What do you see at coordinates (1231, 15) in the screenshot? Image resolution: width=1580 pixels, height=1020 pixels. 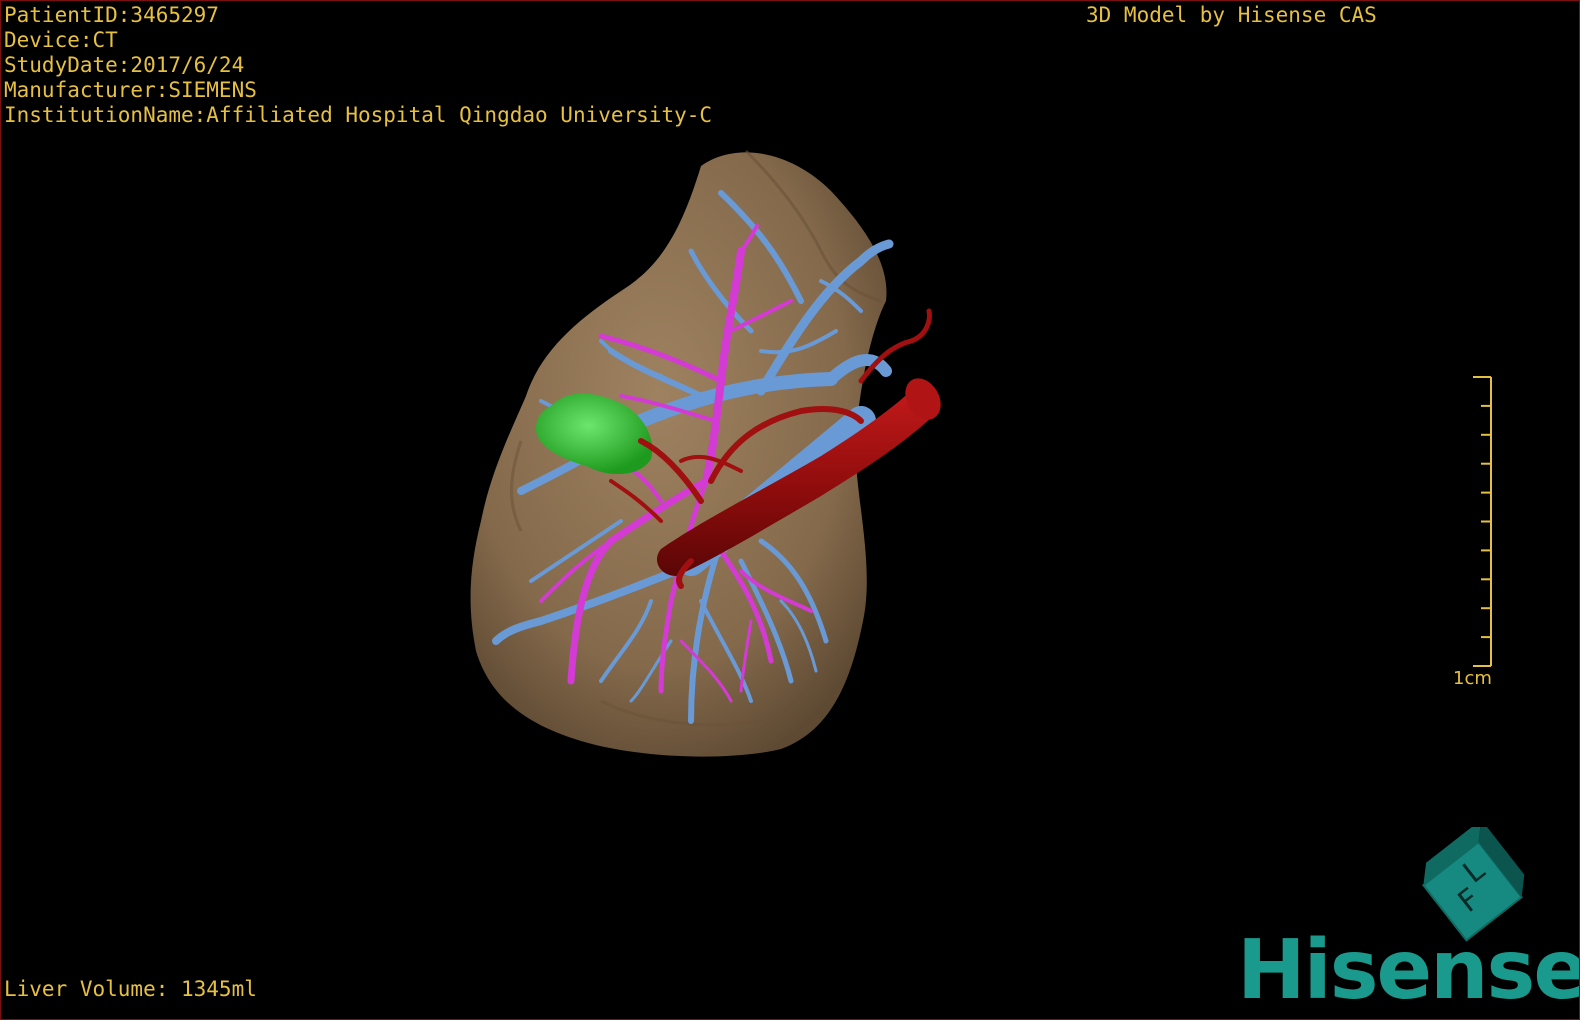 I see `model-caption: 3D Model by Hisense CAS` at bounding box center [1231, 15].